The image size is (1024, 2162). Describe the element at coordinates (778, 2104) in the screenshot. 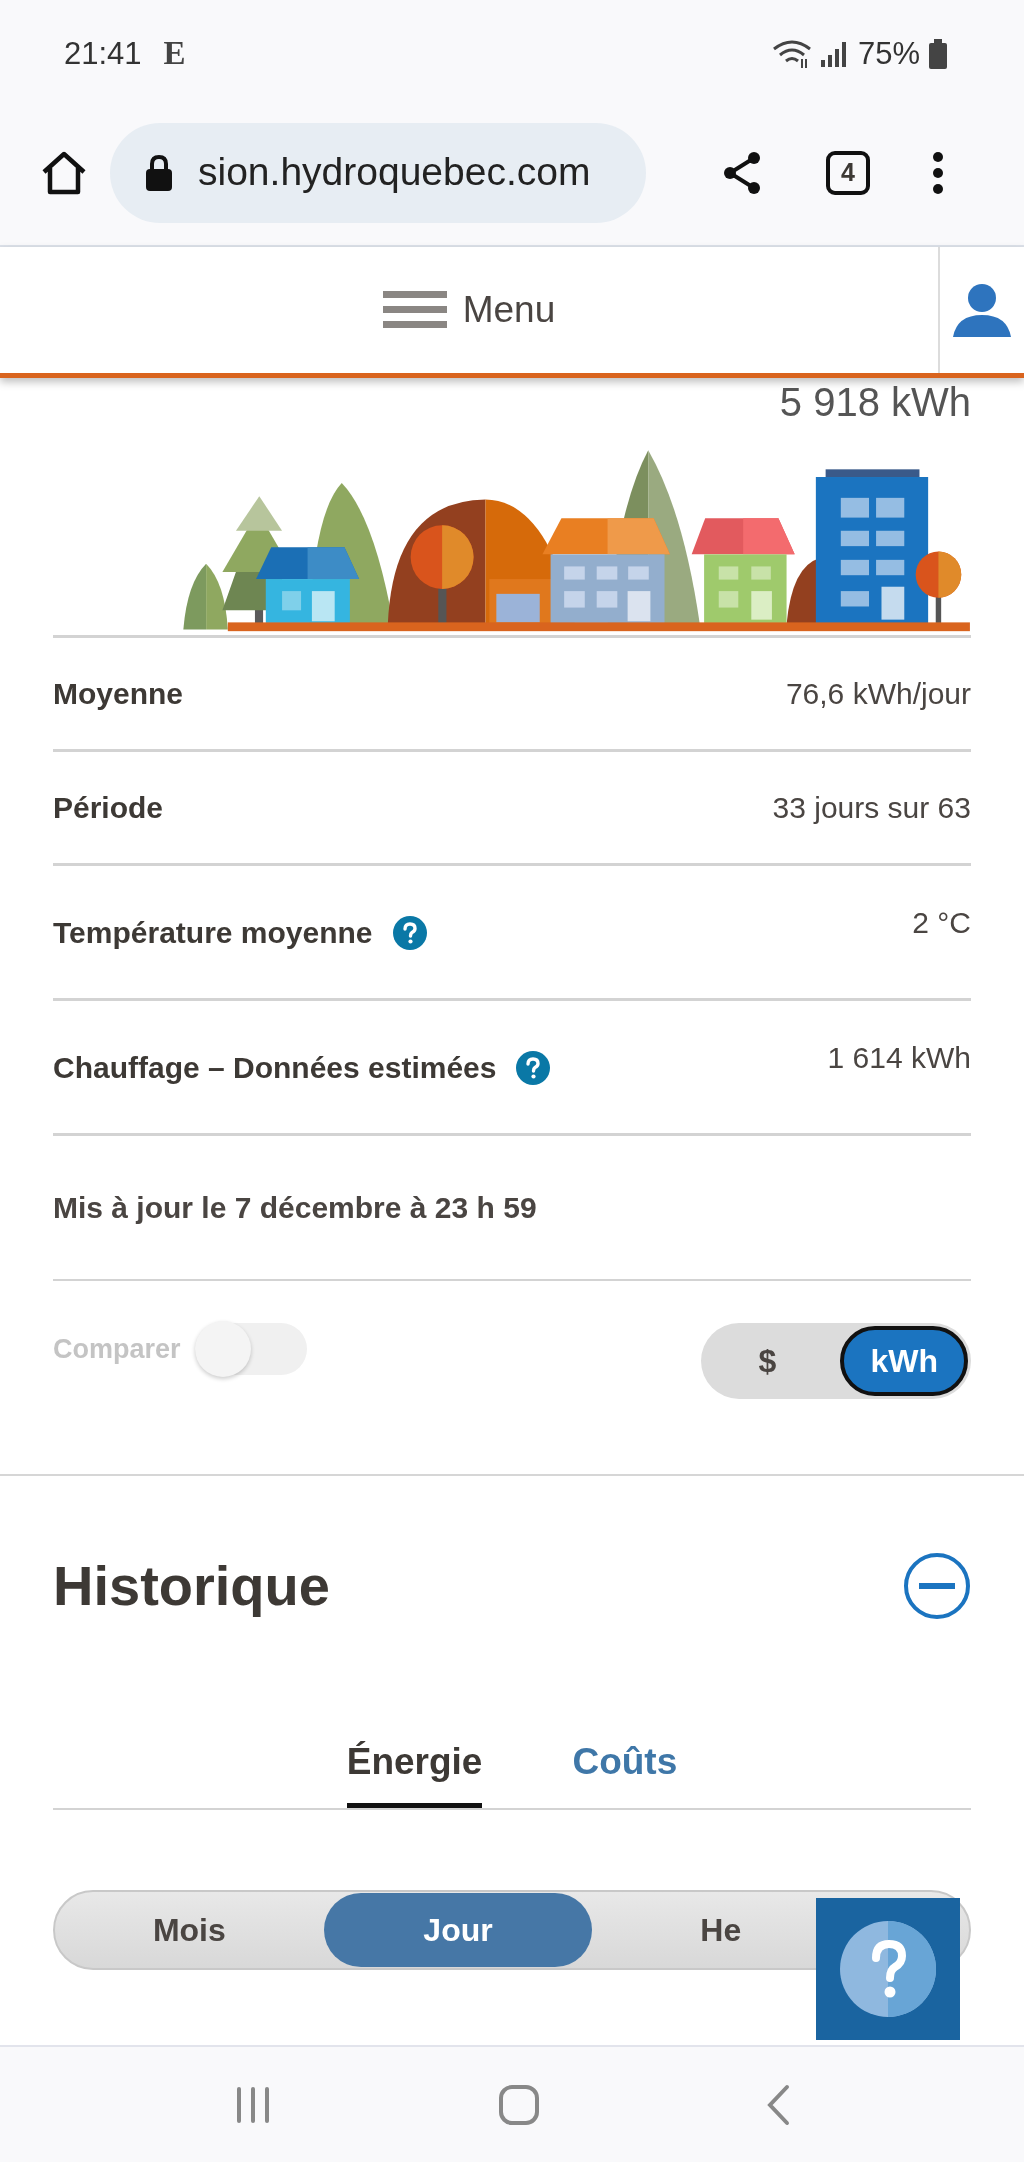

I see `back-icon` at that location.